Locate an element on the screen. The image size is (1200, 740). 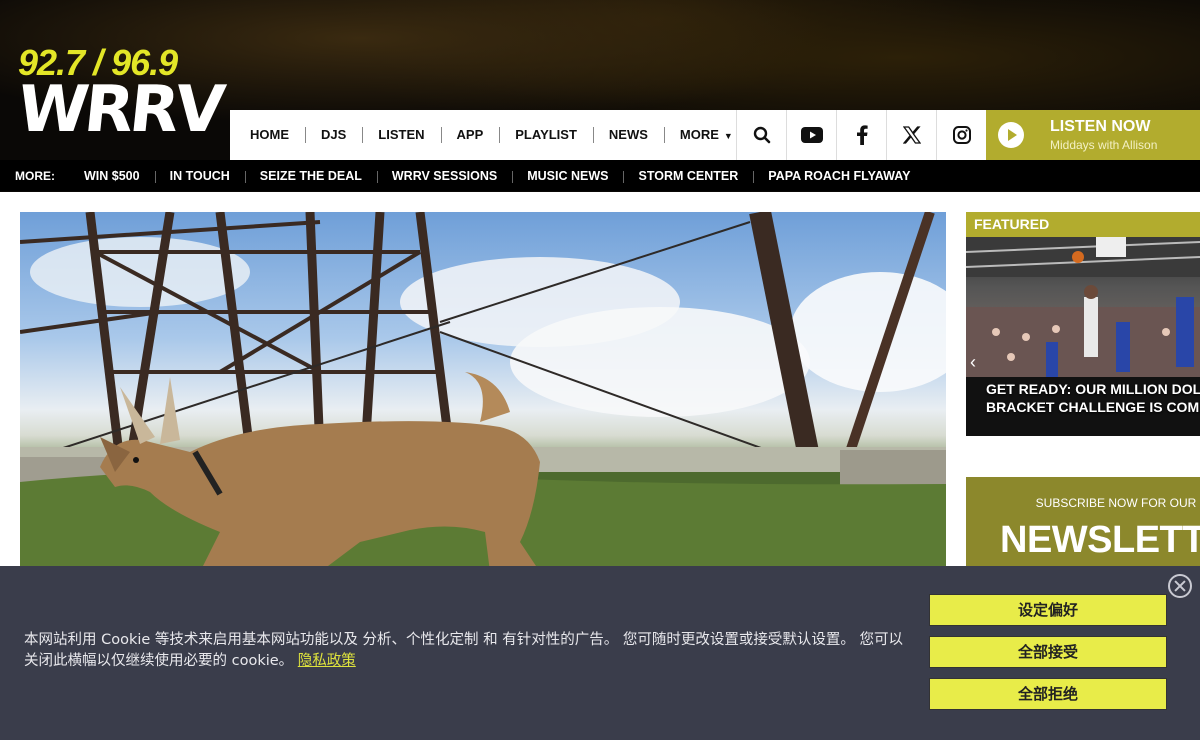
nav-more-label: MORE is located at coordinates (699, 134).